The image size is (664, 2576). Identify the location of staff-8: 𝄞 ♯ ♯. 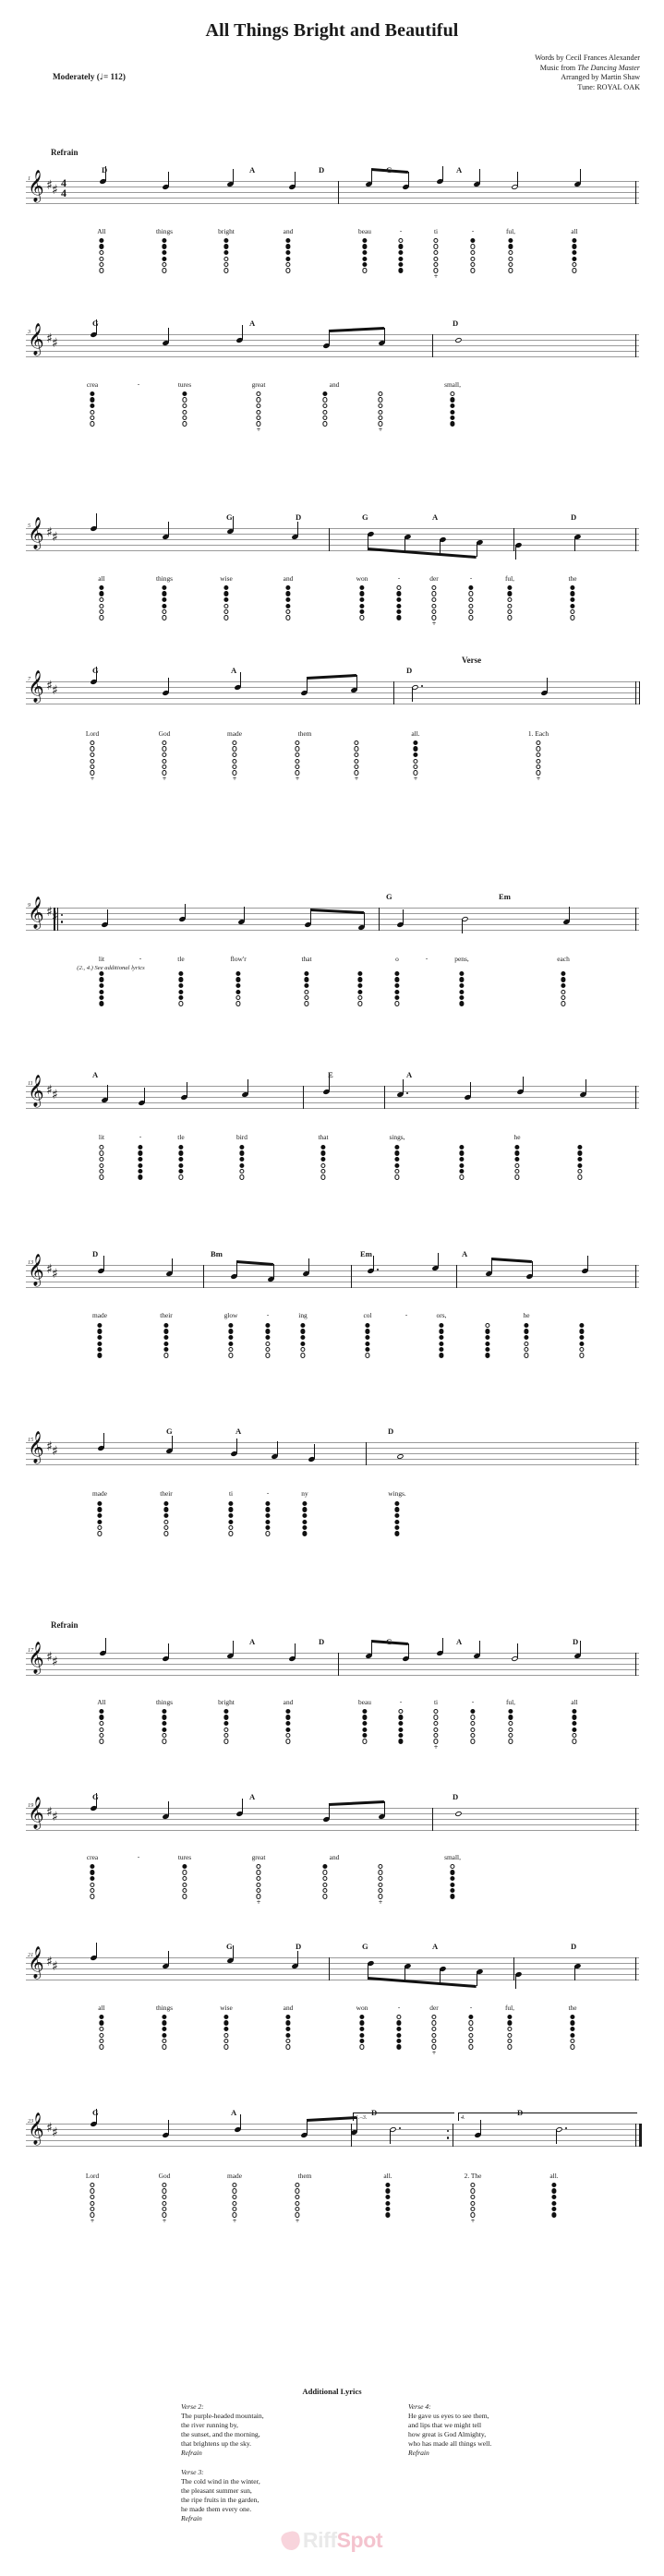
(332, 1449).